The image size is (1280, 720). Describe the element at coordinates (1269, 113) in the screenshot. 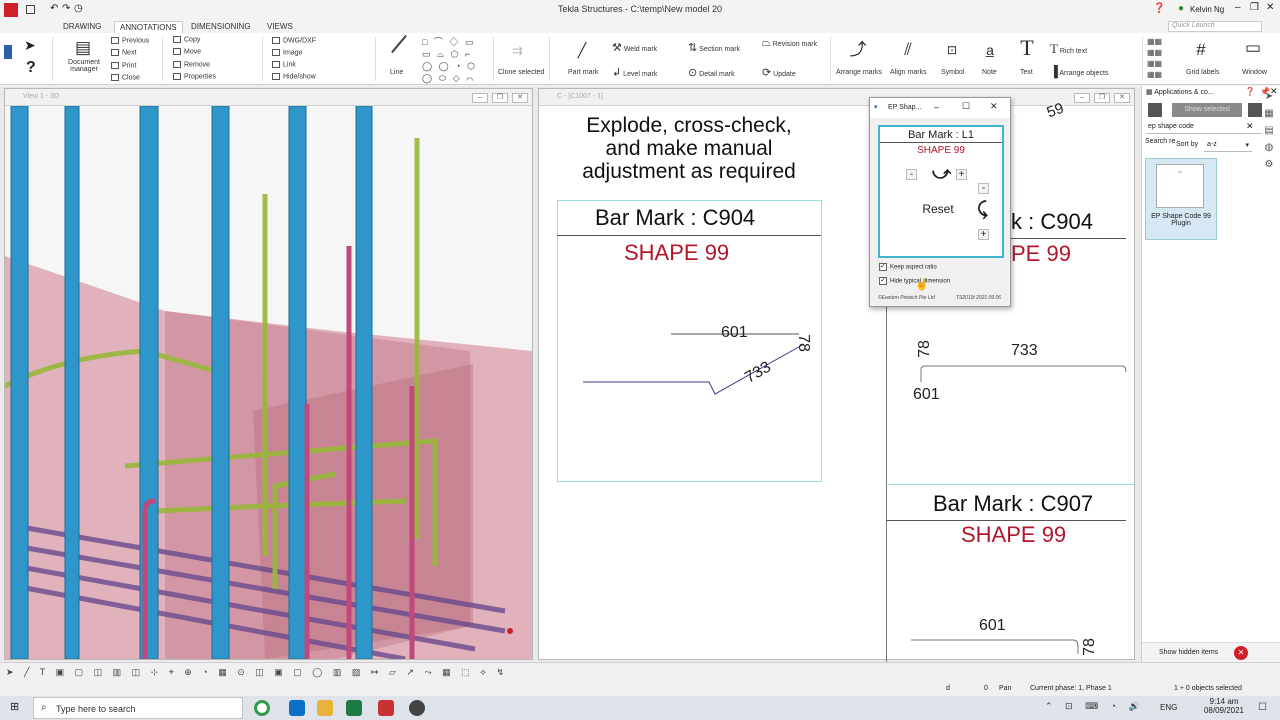

I see `side-grid-icon: ▦` at that location.